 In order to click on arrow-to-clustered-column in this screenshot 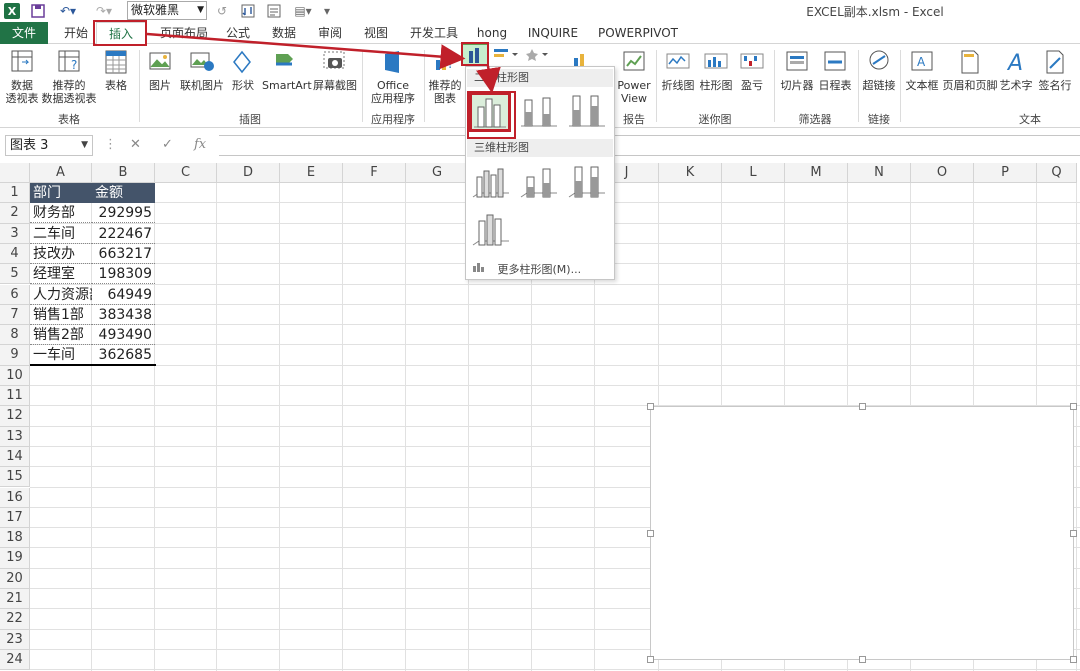, I will do `click(488, 79)`.